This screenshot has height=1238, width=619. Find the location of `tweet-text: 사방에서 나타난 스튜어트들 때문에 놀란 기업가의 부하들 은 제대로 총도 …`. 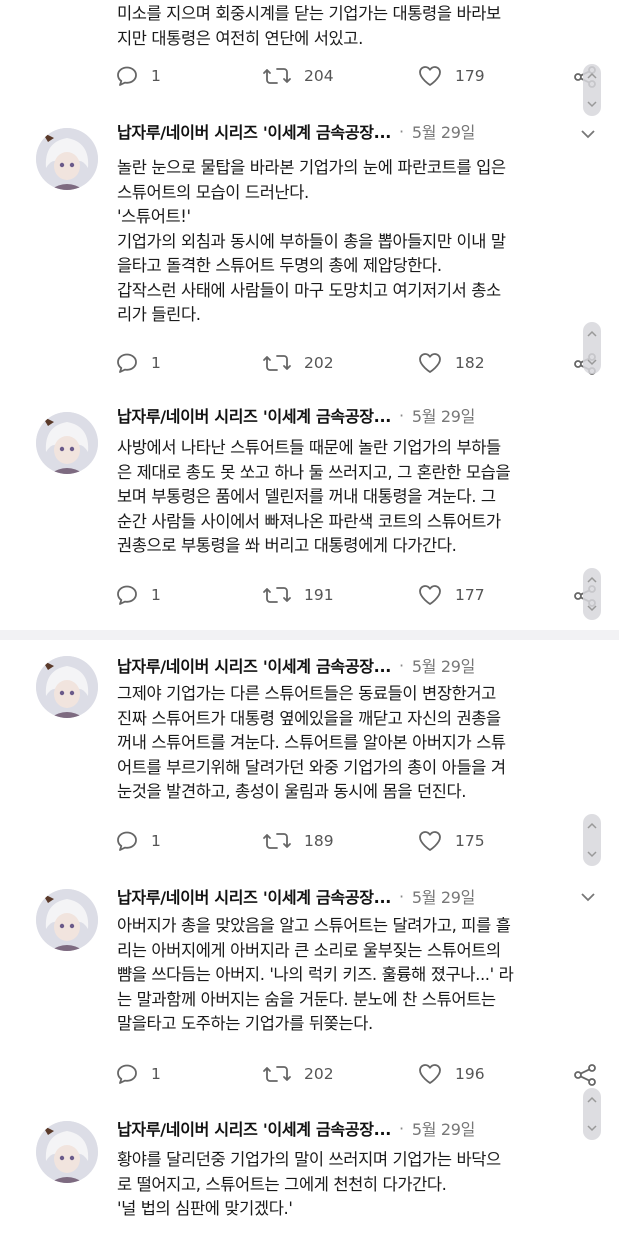

tweet-text: 사방에서 나타난 스튜어트들 때문에 놀란 기업가의 부하들 은 제대로 총도 … is located at coordinates (362, 497).